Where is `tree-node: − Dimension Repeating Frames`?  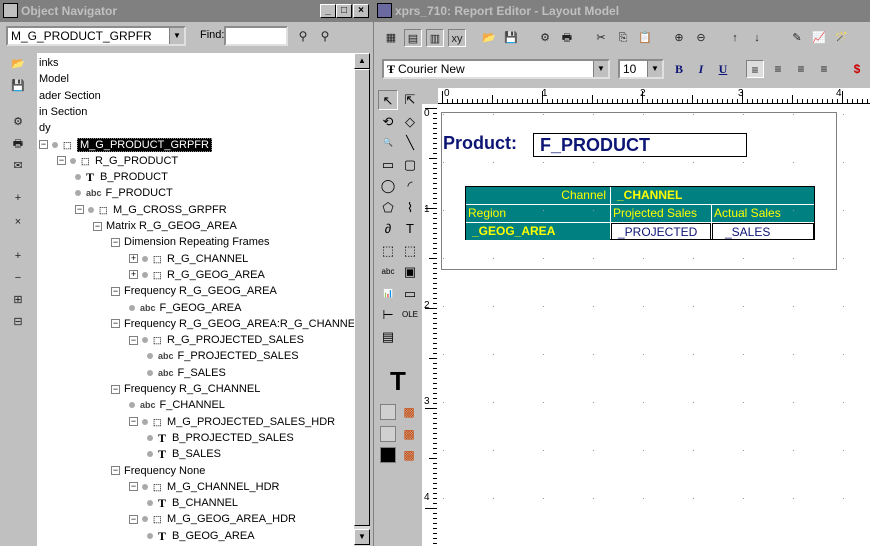
tree-node: − Dimension Repeating Frames is located at coordinates (190, 242).